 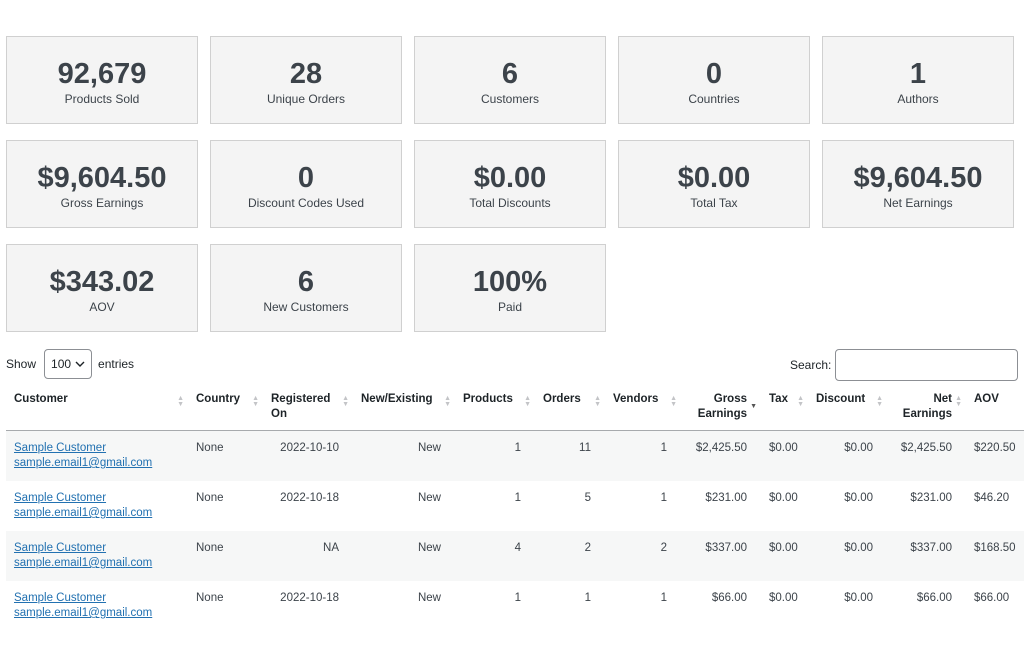 I want to click on stat-card: 6 Customers, so click(x=510, y=80).